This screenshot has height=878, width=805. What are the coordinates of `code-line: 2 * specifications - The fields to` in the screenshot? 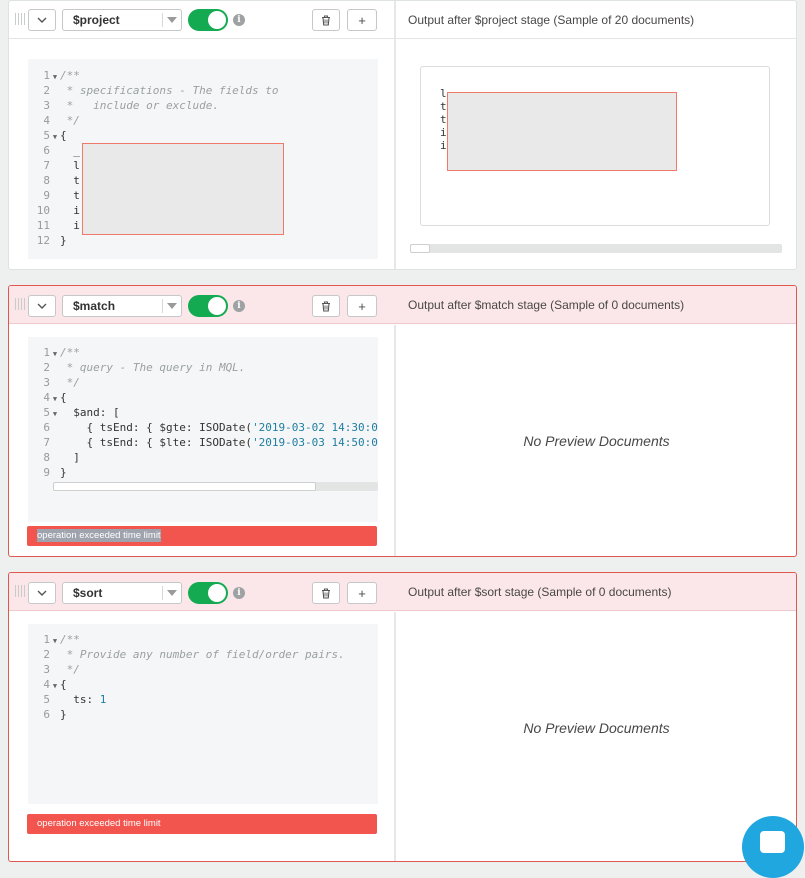 It's located at (153, 90).